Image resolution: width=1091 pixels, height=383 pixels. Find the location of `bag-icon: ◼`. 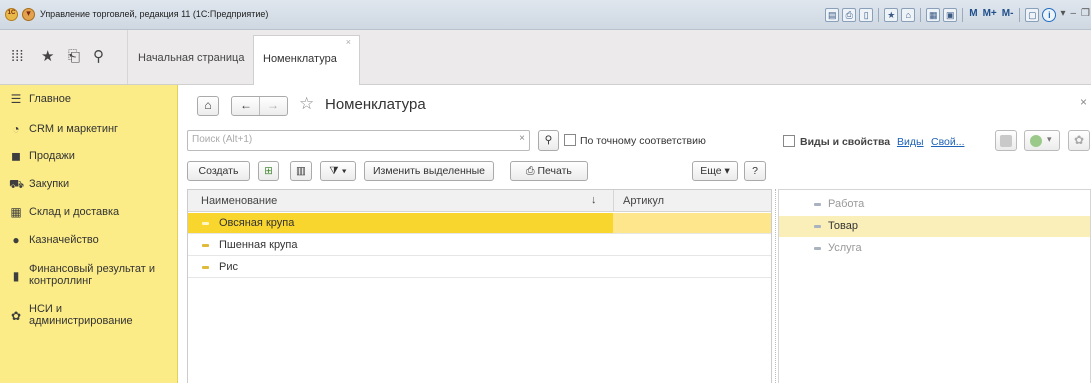

bag-icon: ◼ is located at coordinates (16, 156).